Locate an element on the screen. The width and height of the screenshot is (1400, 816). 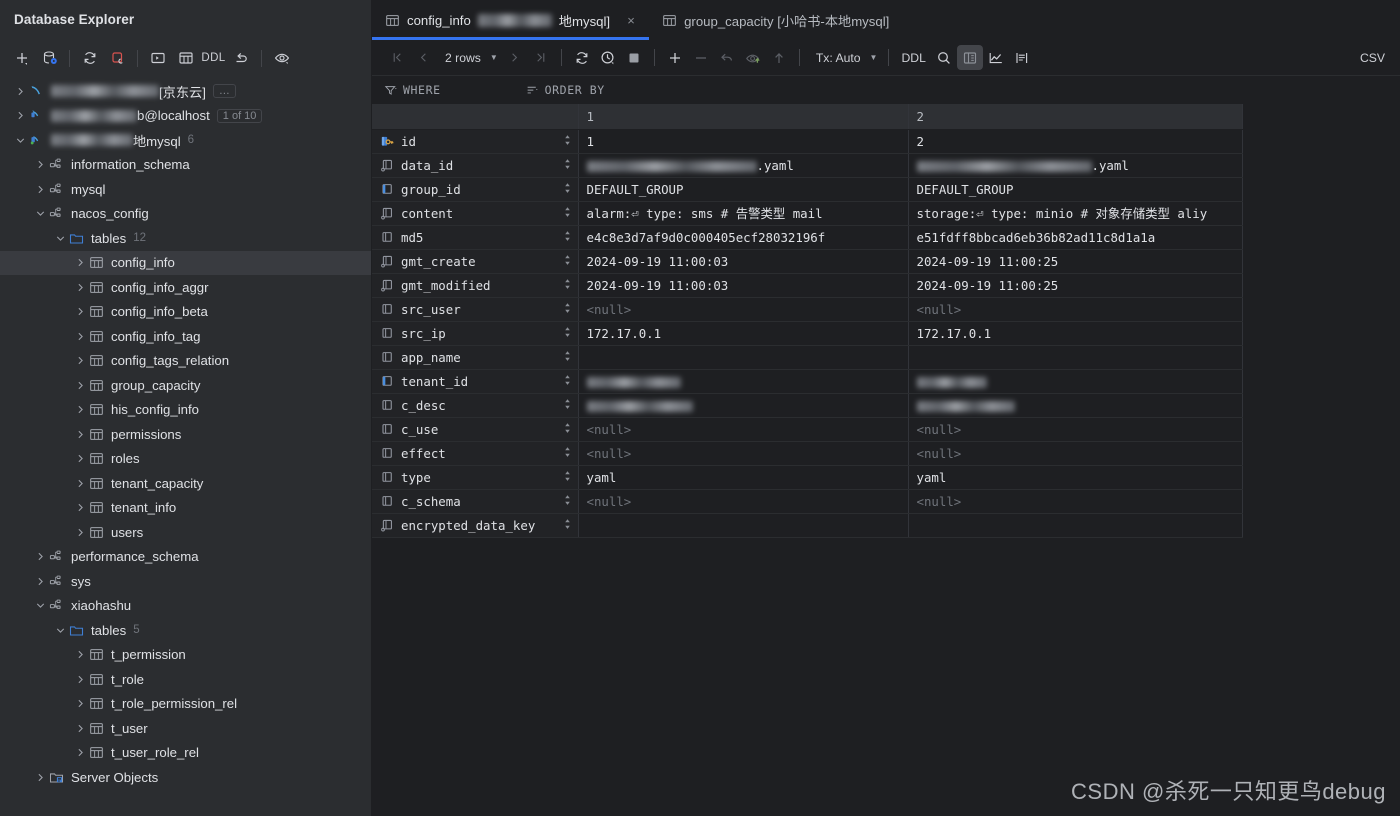
cell-c_schema-2: <null> is located at coordinates (1075, 501).